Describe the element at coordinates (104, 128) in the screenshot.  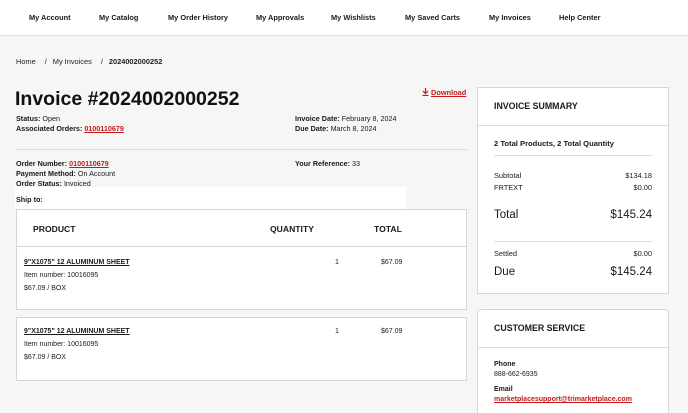
I see `associated-order-link: 0100110679` at that location.